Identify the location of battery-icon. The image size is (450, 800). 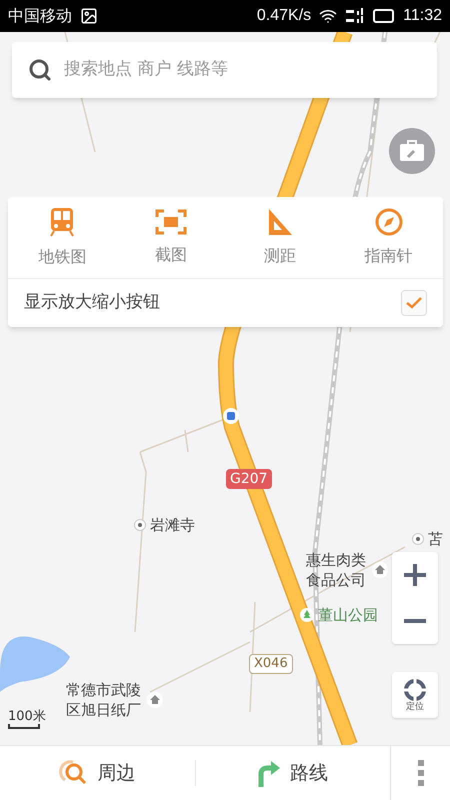
(384, 16).